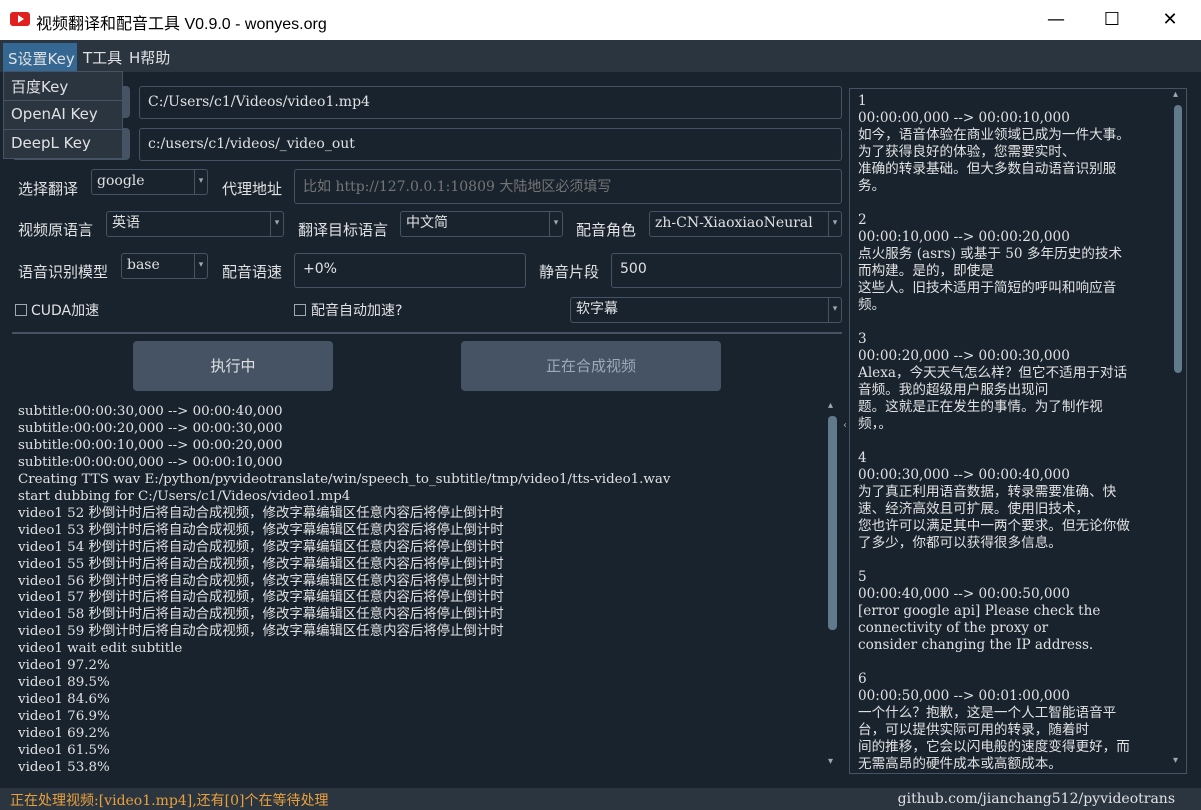  Describe the element at coordinates (149, 57) in the screenshot. I see `menu-help: H帮助` at that location.